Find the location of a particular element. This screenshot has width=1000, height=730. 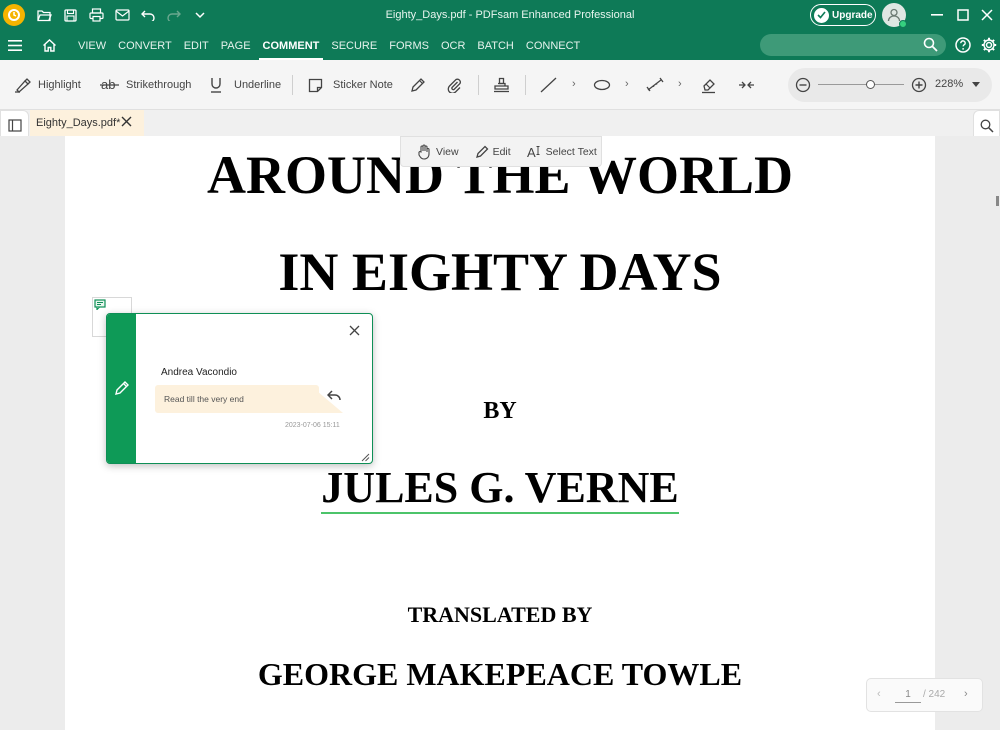

undo-icon is located at coordinates (148, 15).